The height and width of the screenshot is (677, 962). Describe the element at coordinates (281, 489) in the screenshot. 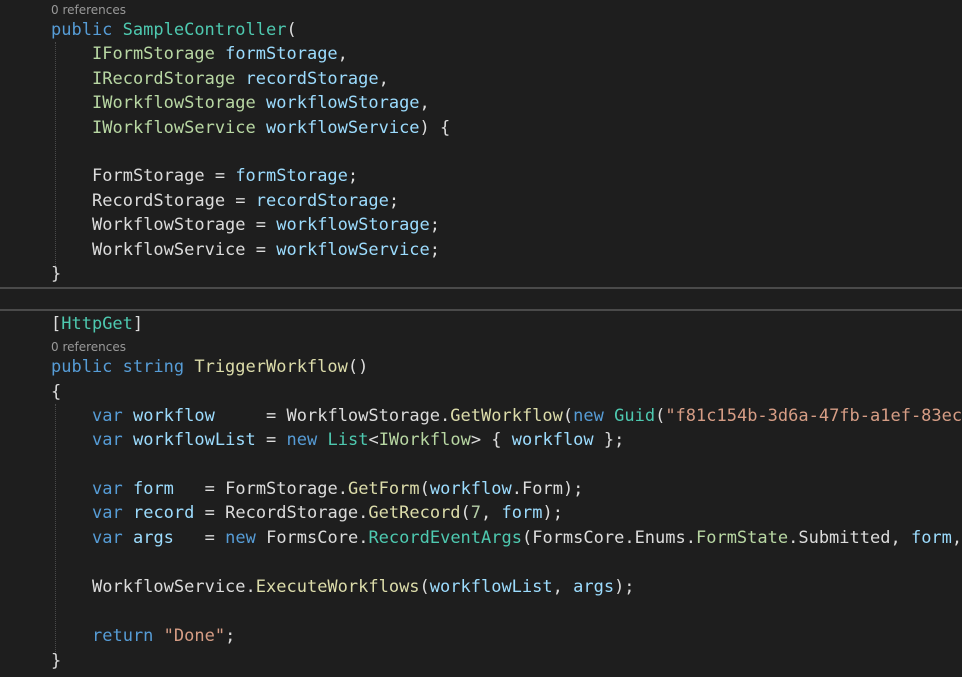

I see `object-name: FormStorage` at that location.